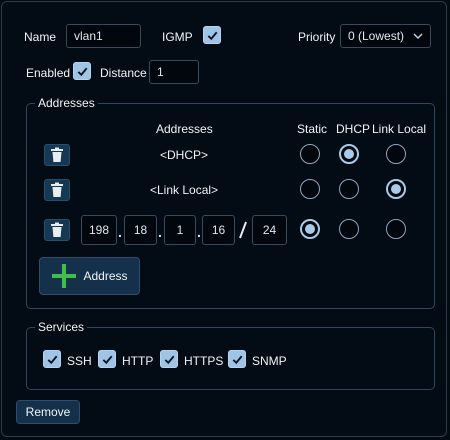  I want to click on http-label: HTTP, so click(138, 361).